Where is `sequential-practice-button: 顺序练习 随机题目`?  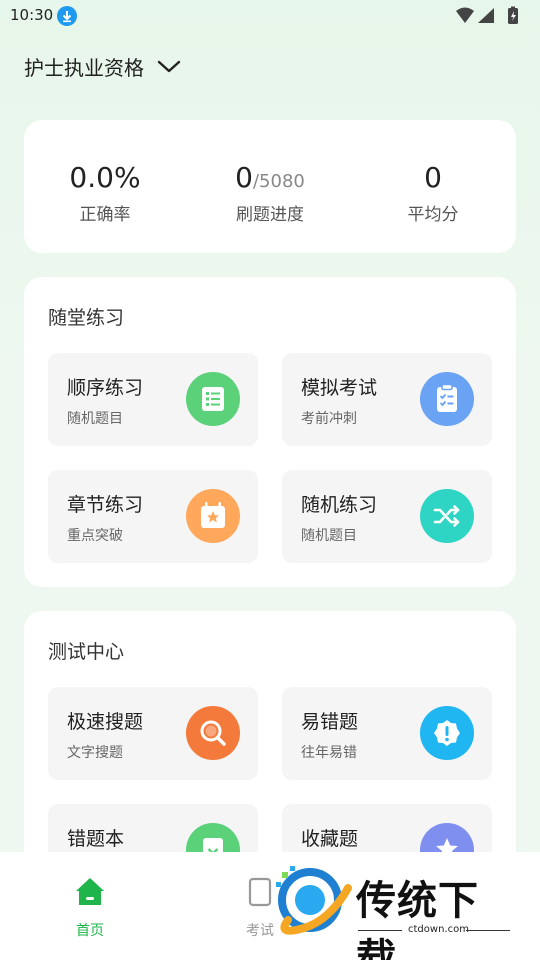
sequential-practice-button: 顺序练习 随机题目 is located at coordinates (153, 399).